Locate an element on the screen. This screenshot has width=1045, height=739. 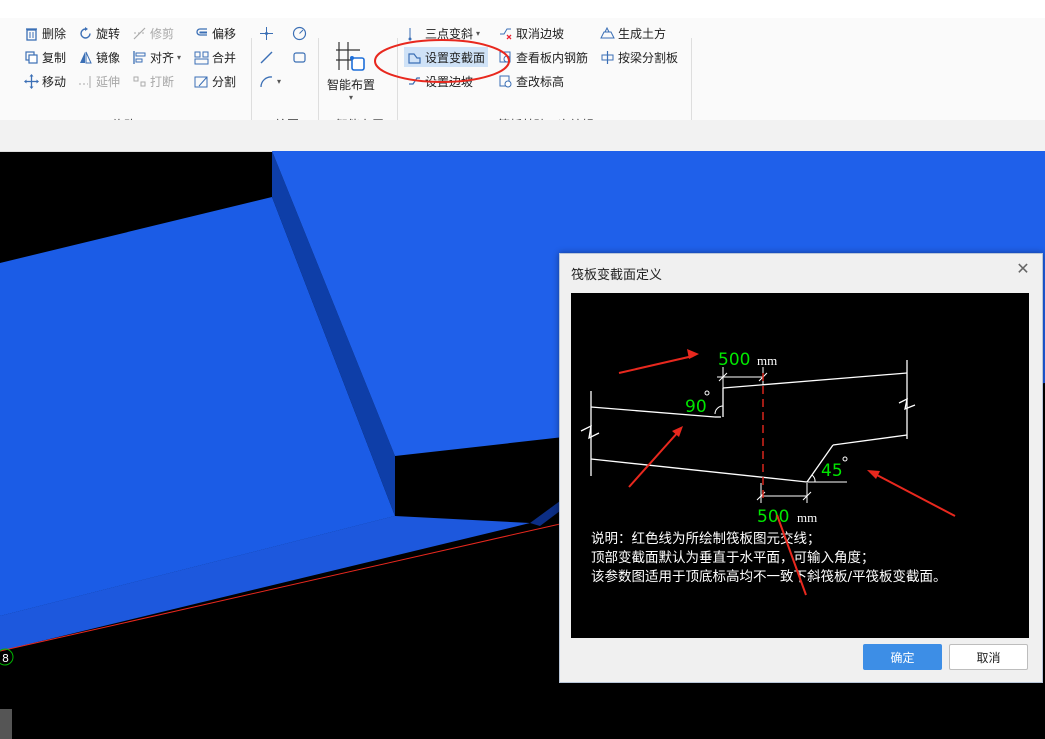
beam-split-icon is located at coordinates (607, 57).